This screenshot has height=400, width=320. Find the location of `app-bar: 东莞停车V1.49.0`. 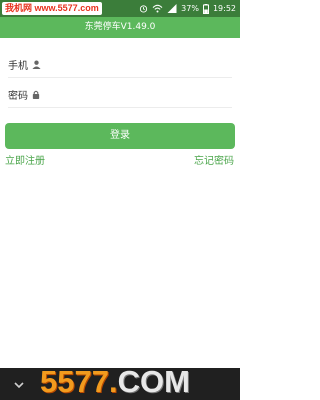

app-bar: 东莞停车V1.49.0 is located at coordinates (120, 27).